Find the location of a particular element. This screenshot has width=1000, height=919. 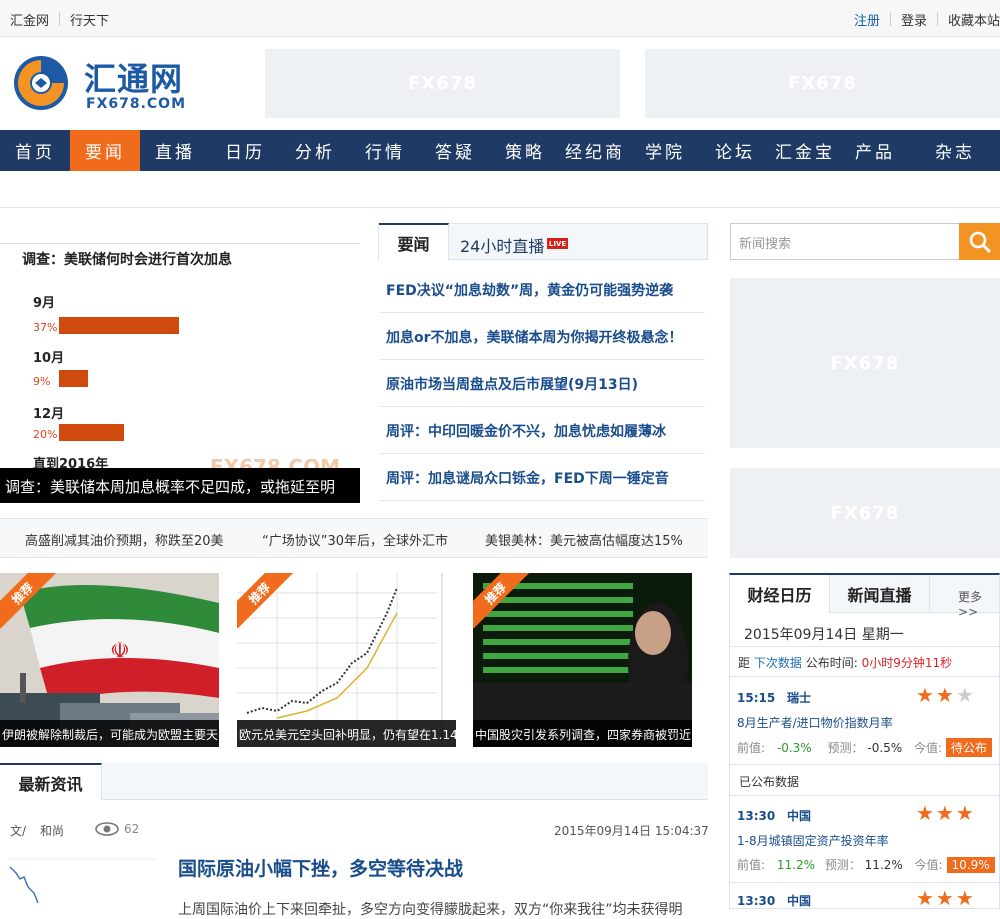

search-button is located at coordinates (979, 241).